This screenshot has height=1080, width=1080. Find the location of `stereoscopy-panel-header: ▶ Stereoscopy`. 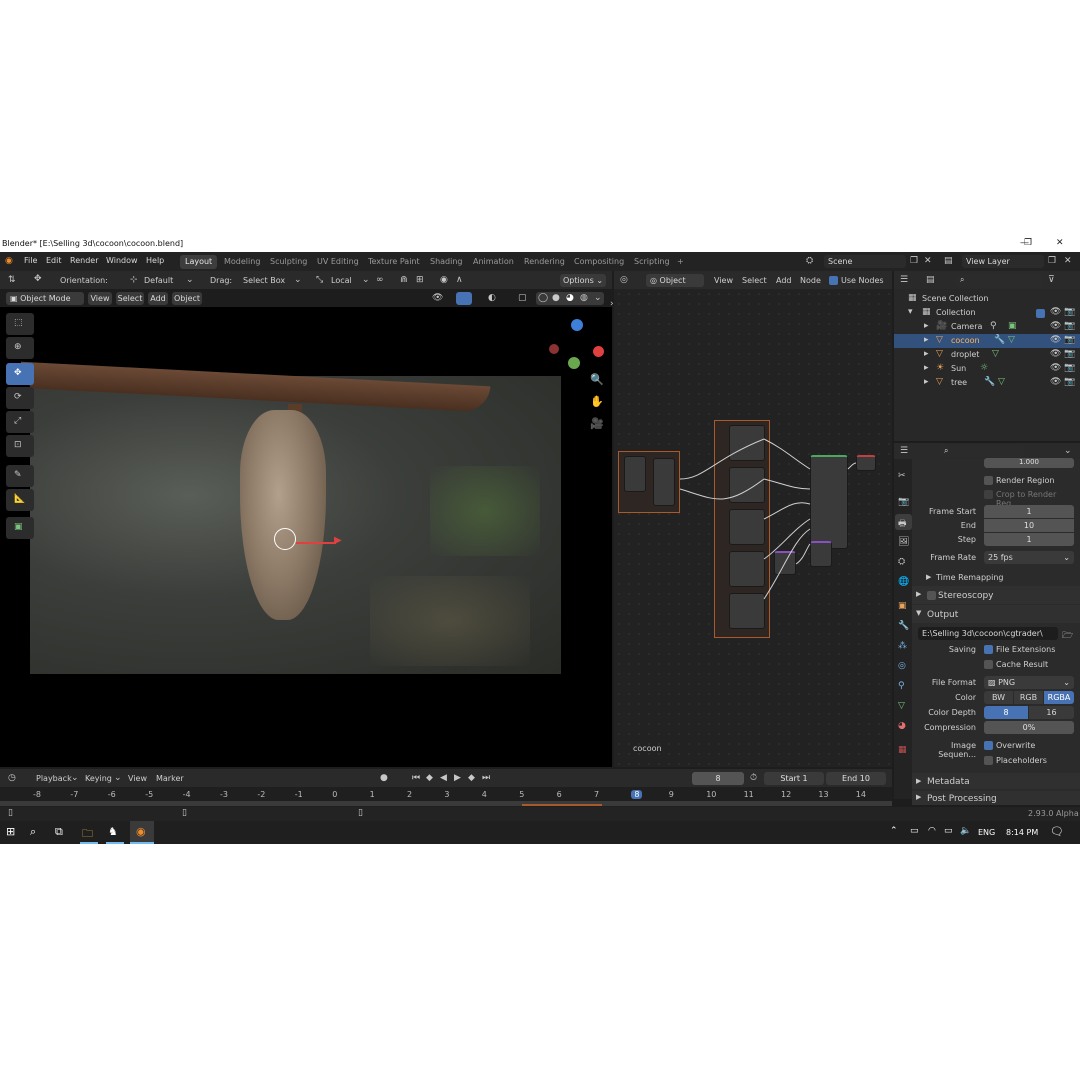

stereoscopy-panel-header: ▶ Stereoscopy is located at coordinates (996, 595).